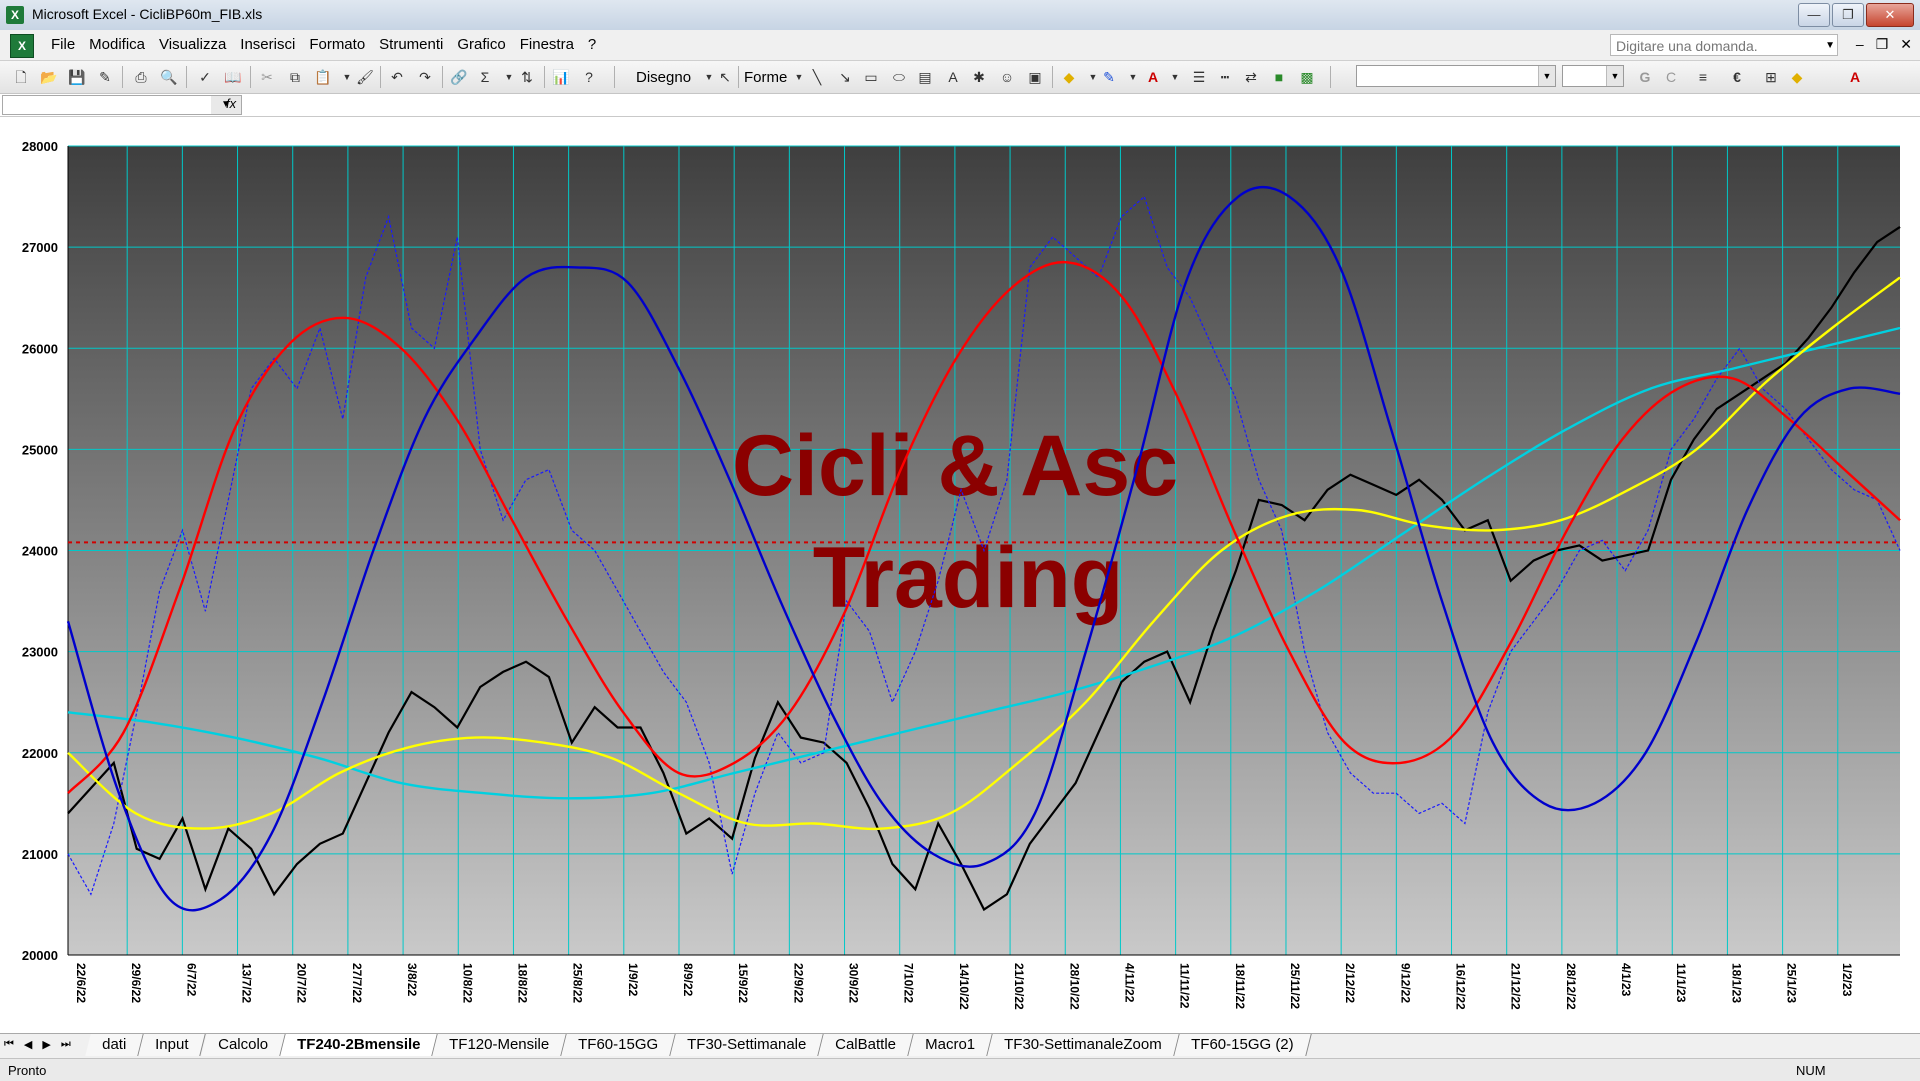  Describe the element at coordinates (21, 77) in the screenshot. I see `new-file-icon: 🗋` at that location.